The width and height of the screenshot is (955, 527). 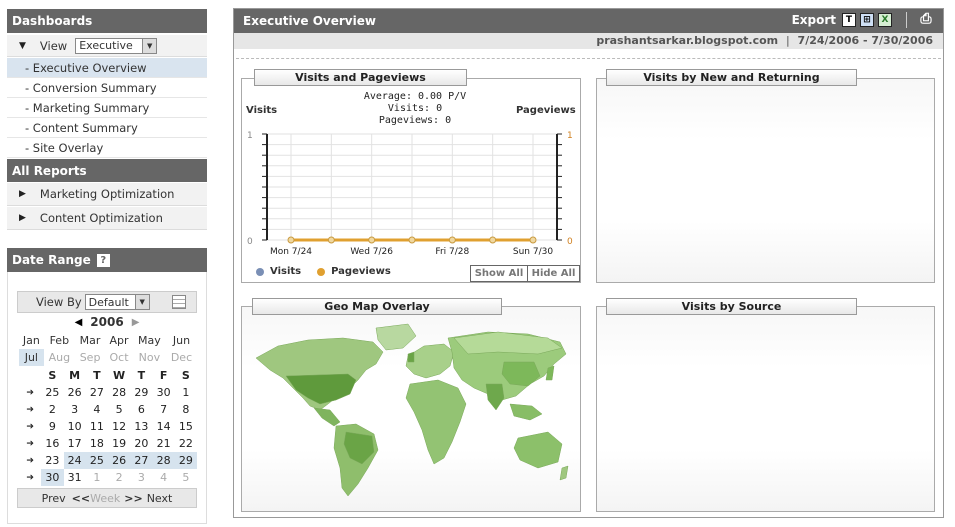 I want to click on day-cell: 24, so click(x=74, y=460).